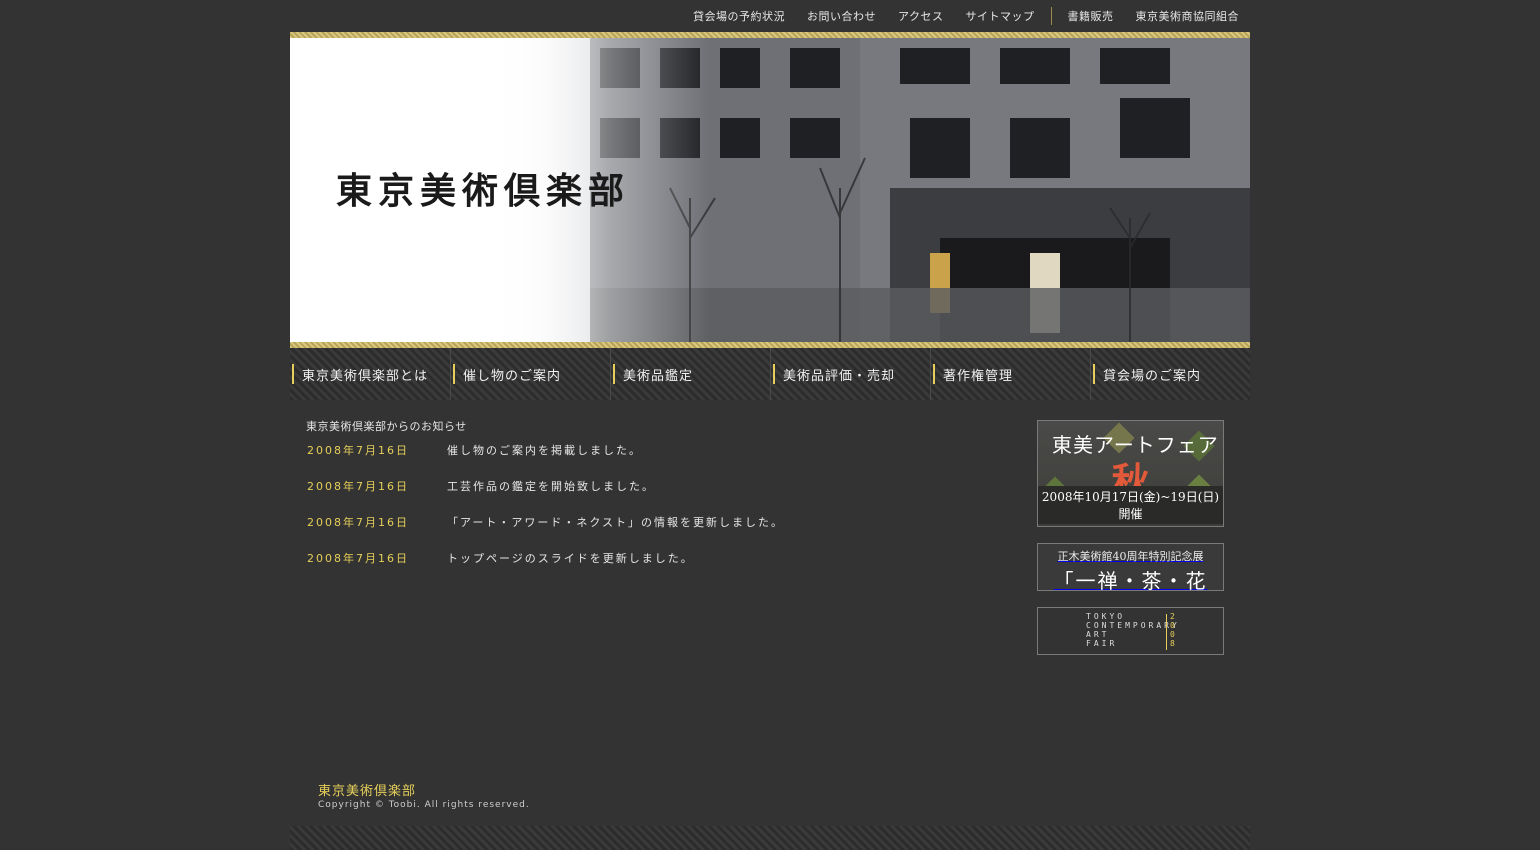 The width and height of the screenshot is (1540, 850). What do you see at coordinates (1091, 16) in the screenshot?
I see `top-nav-books-link: 書籍販売` at bounding box center [1091, 16].